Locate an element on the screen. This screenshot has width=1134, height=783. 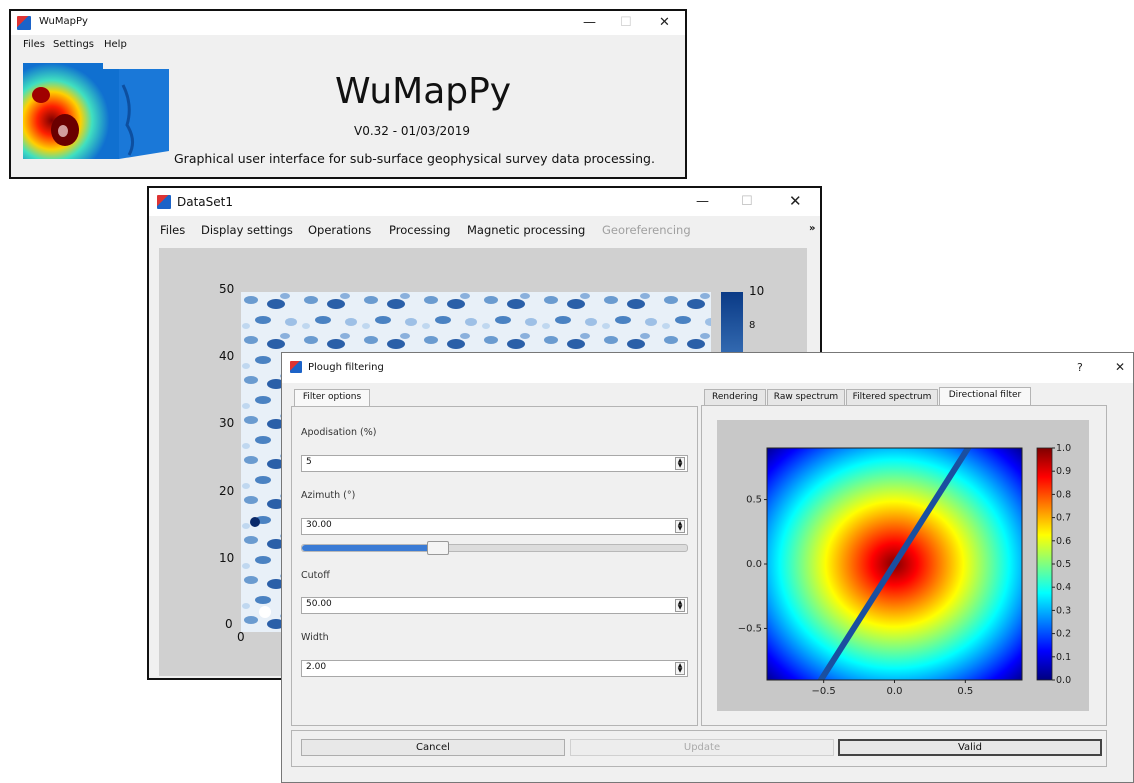
y-tick-label: 0.5 is located at coordinates (754, 500).